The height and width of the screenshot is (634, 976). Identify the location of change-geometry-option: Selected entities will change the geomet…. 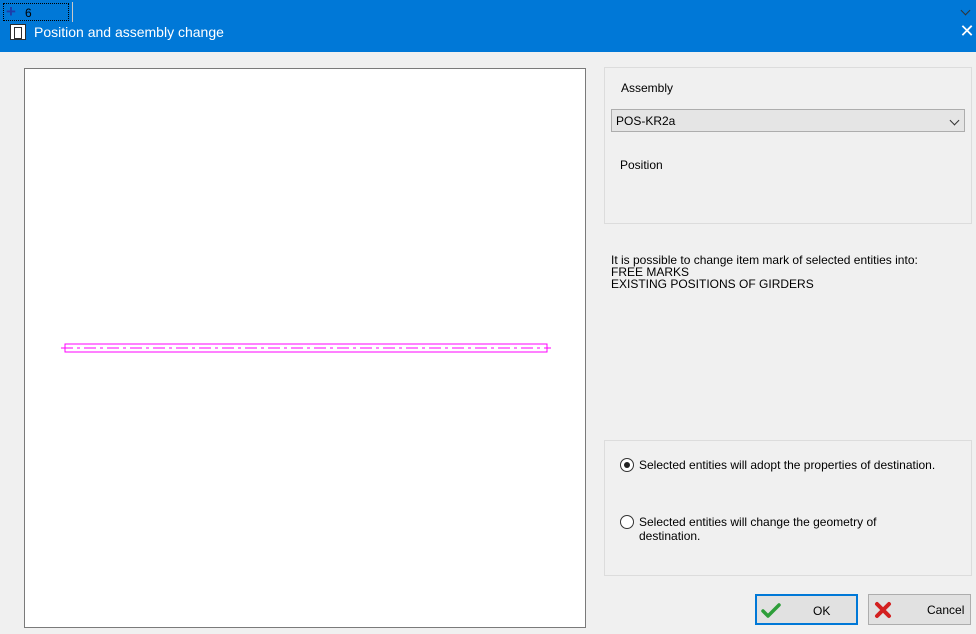
(790, 531).